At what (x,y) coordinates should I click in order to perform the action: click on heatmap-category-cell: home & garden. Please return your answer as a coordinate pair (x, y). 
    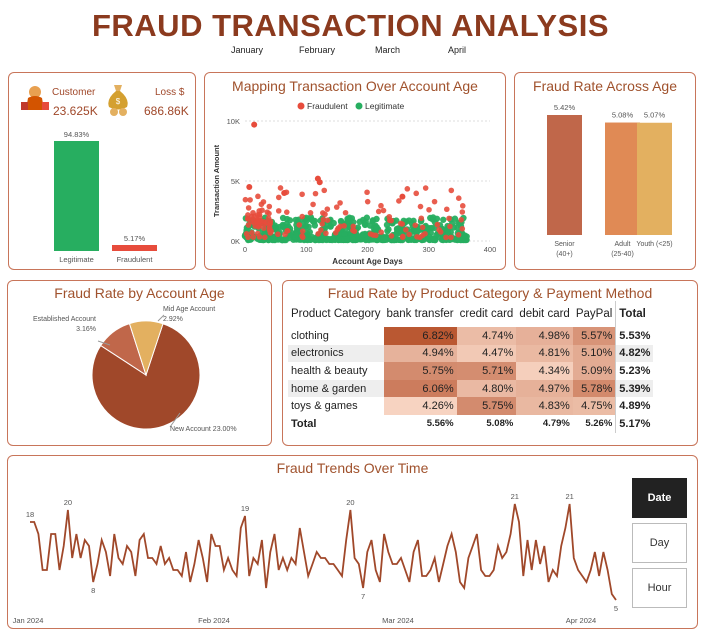
    Looking at the image, I should click on (329, 388).